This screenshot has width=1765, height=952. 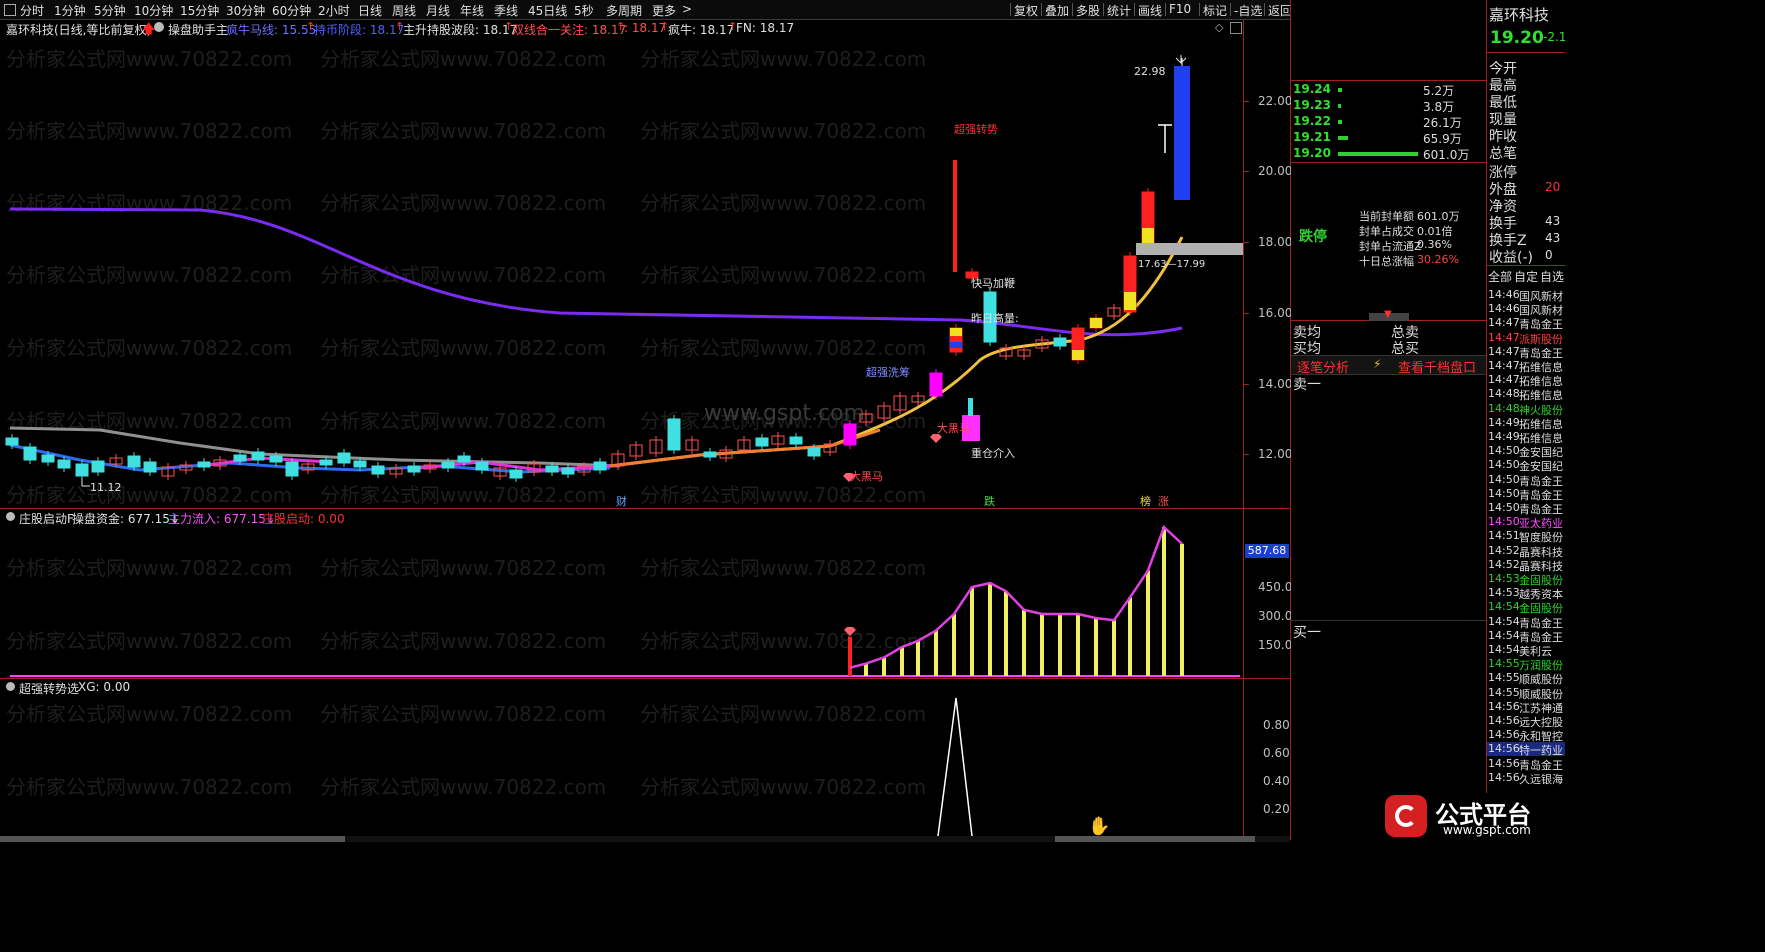 What do you see at coordinates (1437, 366) in the screenshot?
I see `view-thousand-button: 查看千档盘口` at bounding box center [1437, 366].